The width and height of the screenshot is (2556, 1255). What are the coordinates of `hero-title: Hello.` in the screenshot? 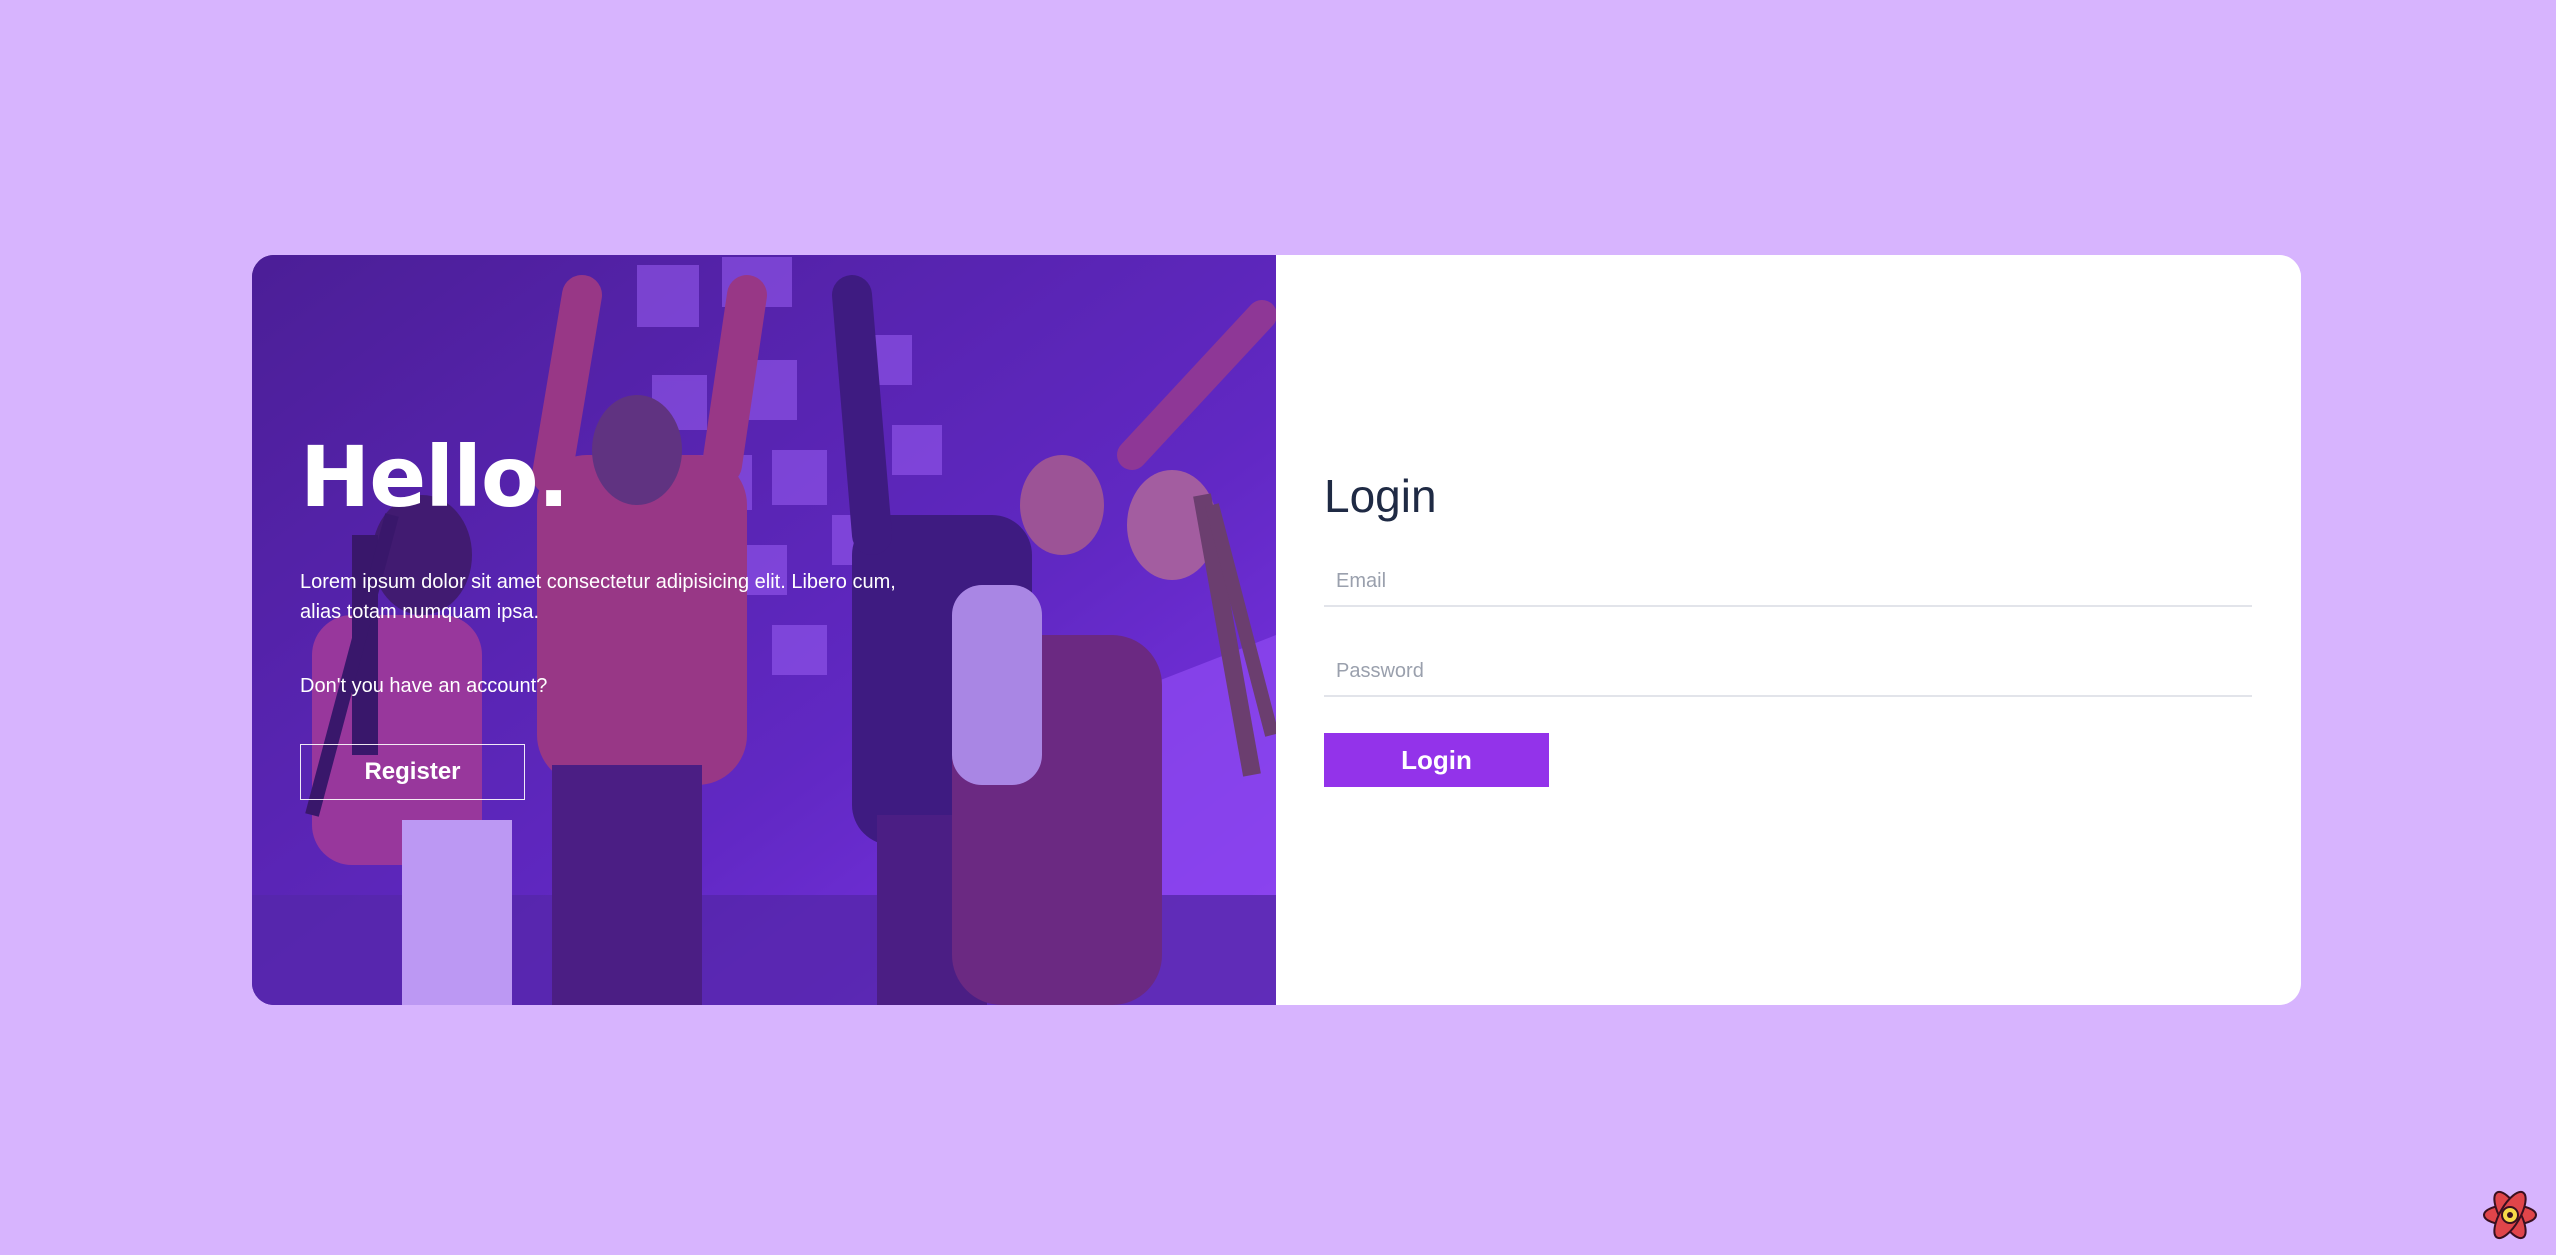 It's located at (434, 477).